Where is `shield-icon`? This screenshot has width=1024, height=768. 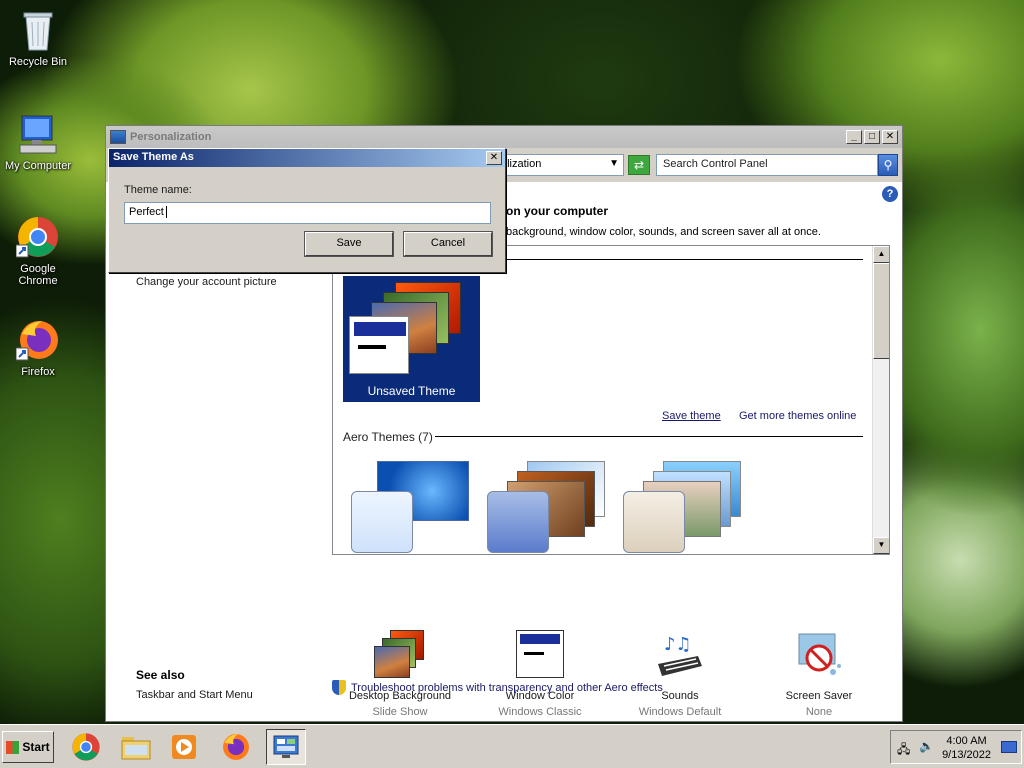 shield-icon is located at coordinates (339, 687).